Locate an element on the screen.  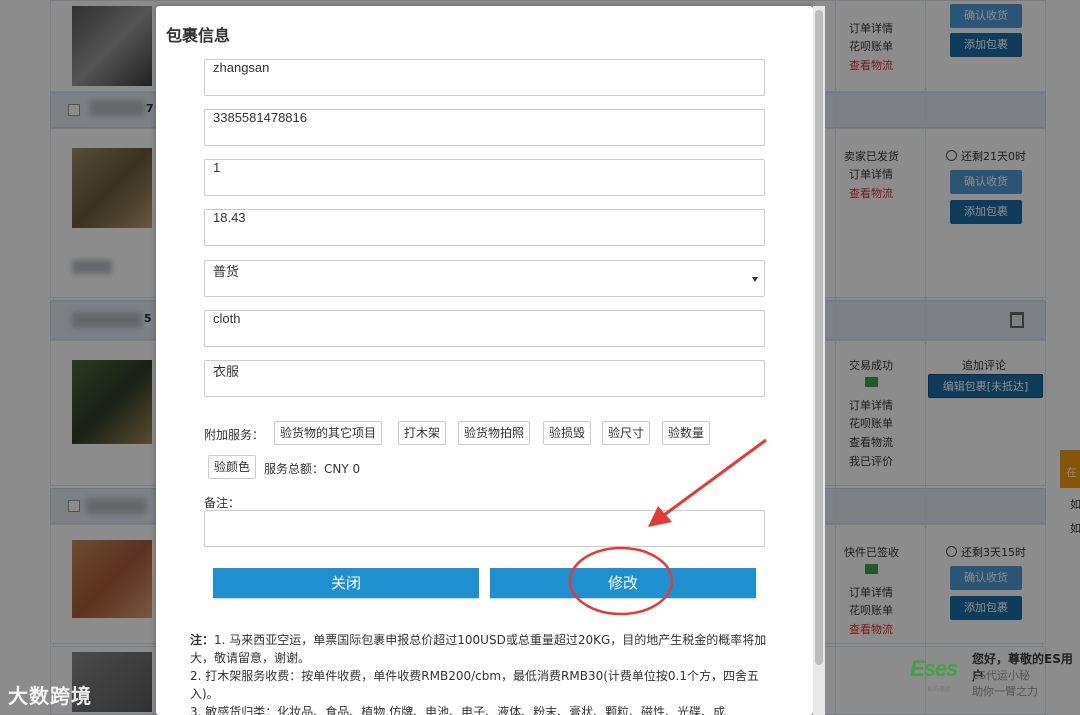
annotation-layer is located at coordinates (667, 527).